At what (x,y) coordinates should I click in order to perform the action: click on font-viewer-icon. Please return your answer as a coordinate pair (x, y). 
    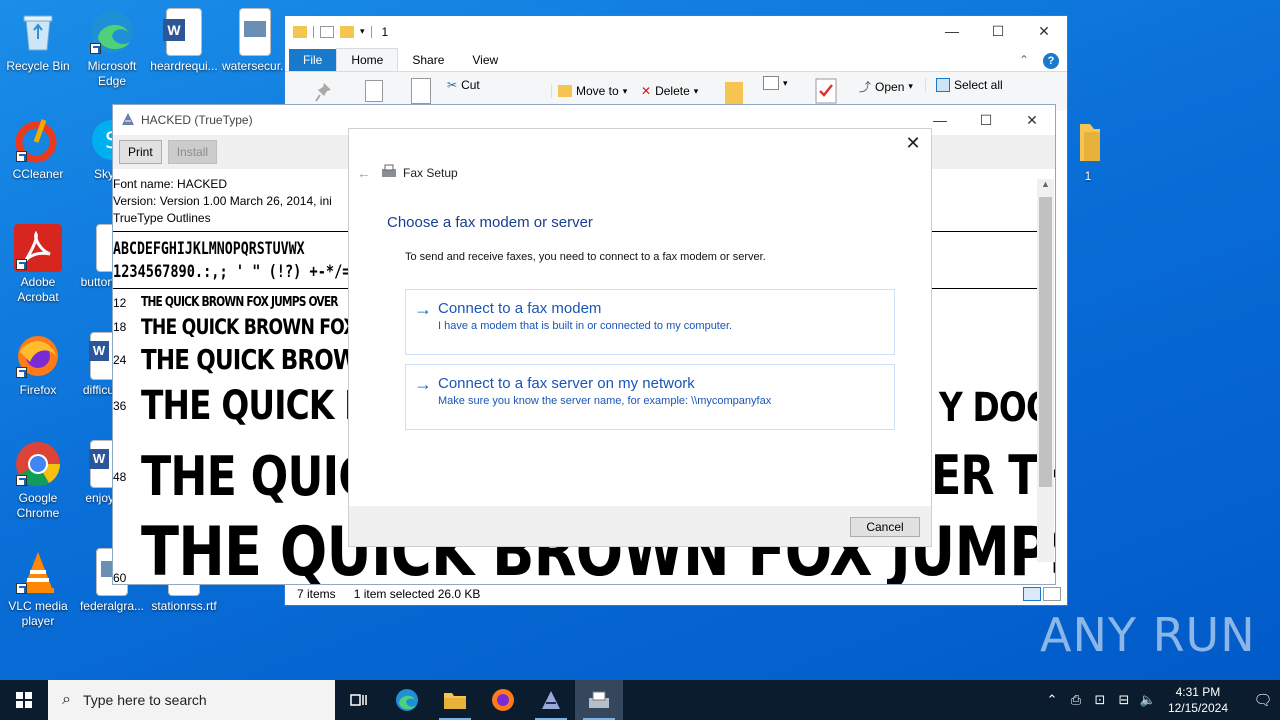
    Looking at the image, I should click on (551, 700).